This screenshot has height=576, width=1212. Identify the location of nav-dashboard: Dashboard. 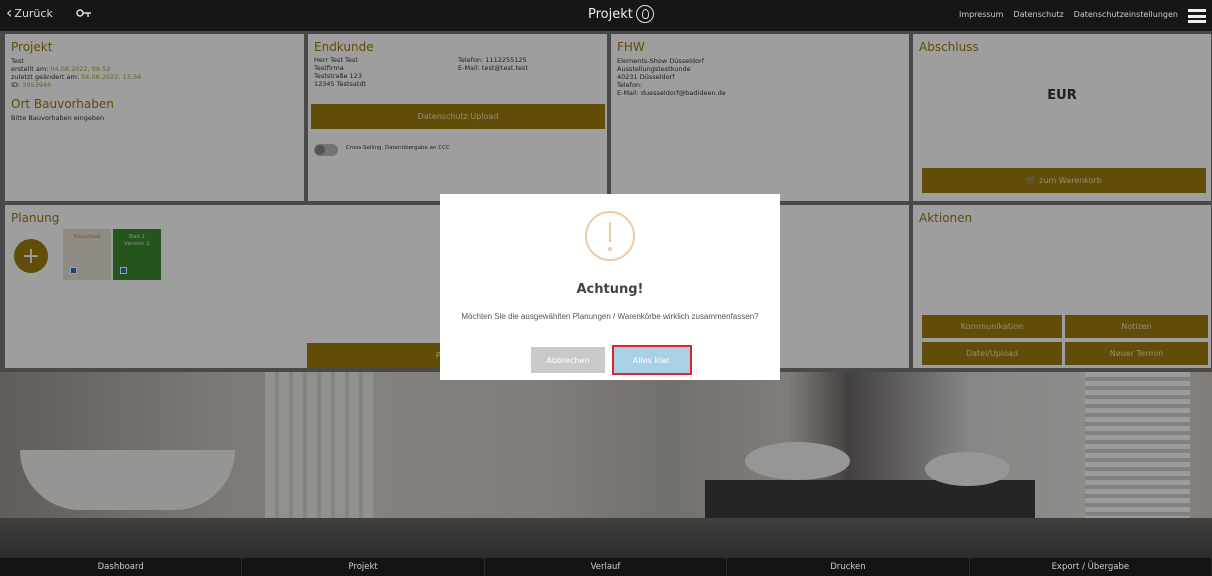
(121, 567).